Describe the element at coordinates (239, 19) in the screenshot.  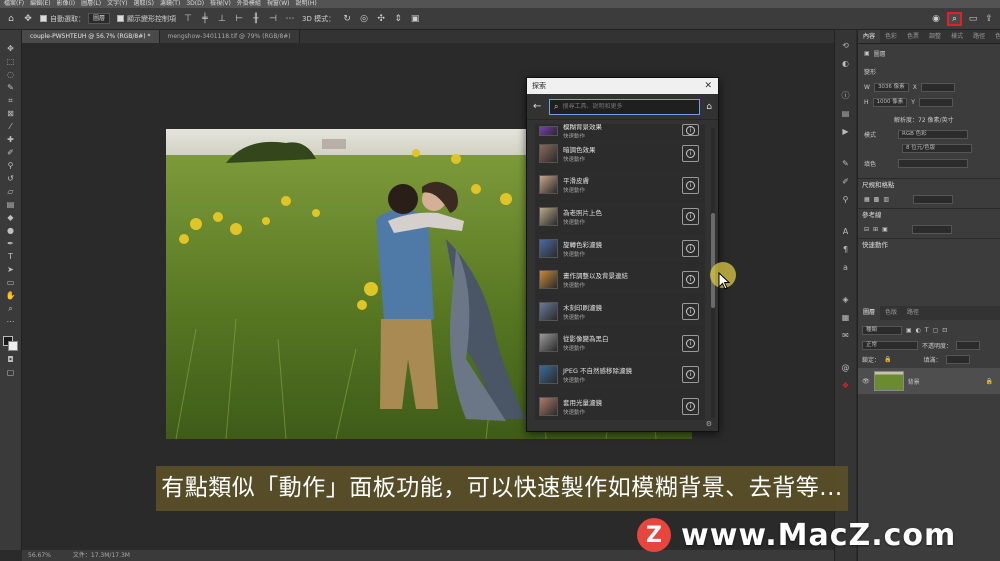
I see `align-left-icon: ⊢` at that location.